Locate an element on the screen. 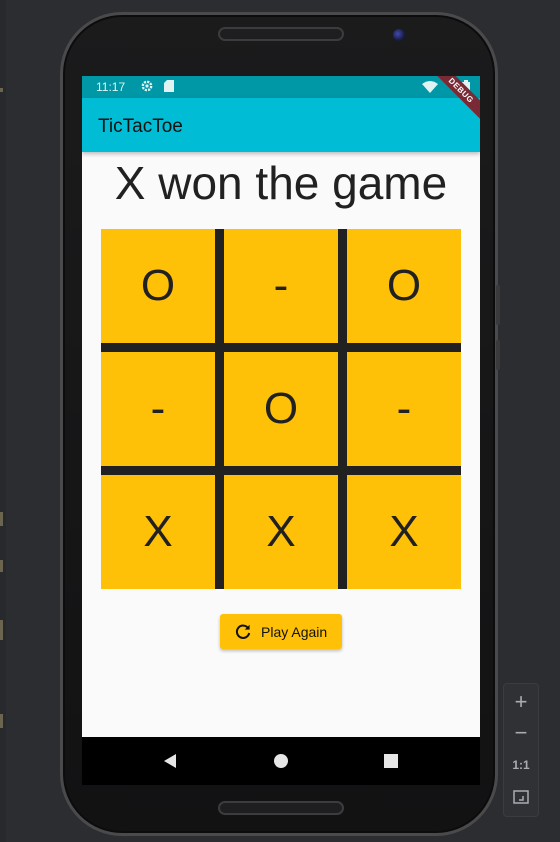 The width and height of the screenshot is (560, 842). bottom-speaker is located at coordinates (281, 808).